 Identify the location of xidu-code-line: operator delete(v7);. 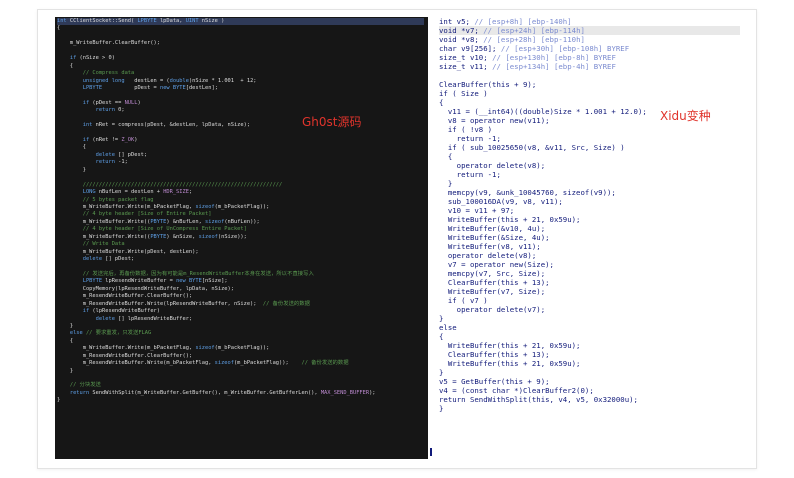
(492, 309).